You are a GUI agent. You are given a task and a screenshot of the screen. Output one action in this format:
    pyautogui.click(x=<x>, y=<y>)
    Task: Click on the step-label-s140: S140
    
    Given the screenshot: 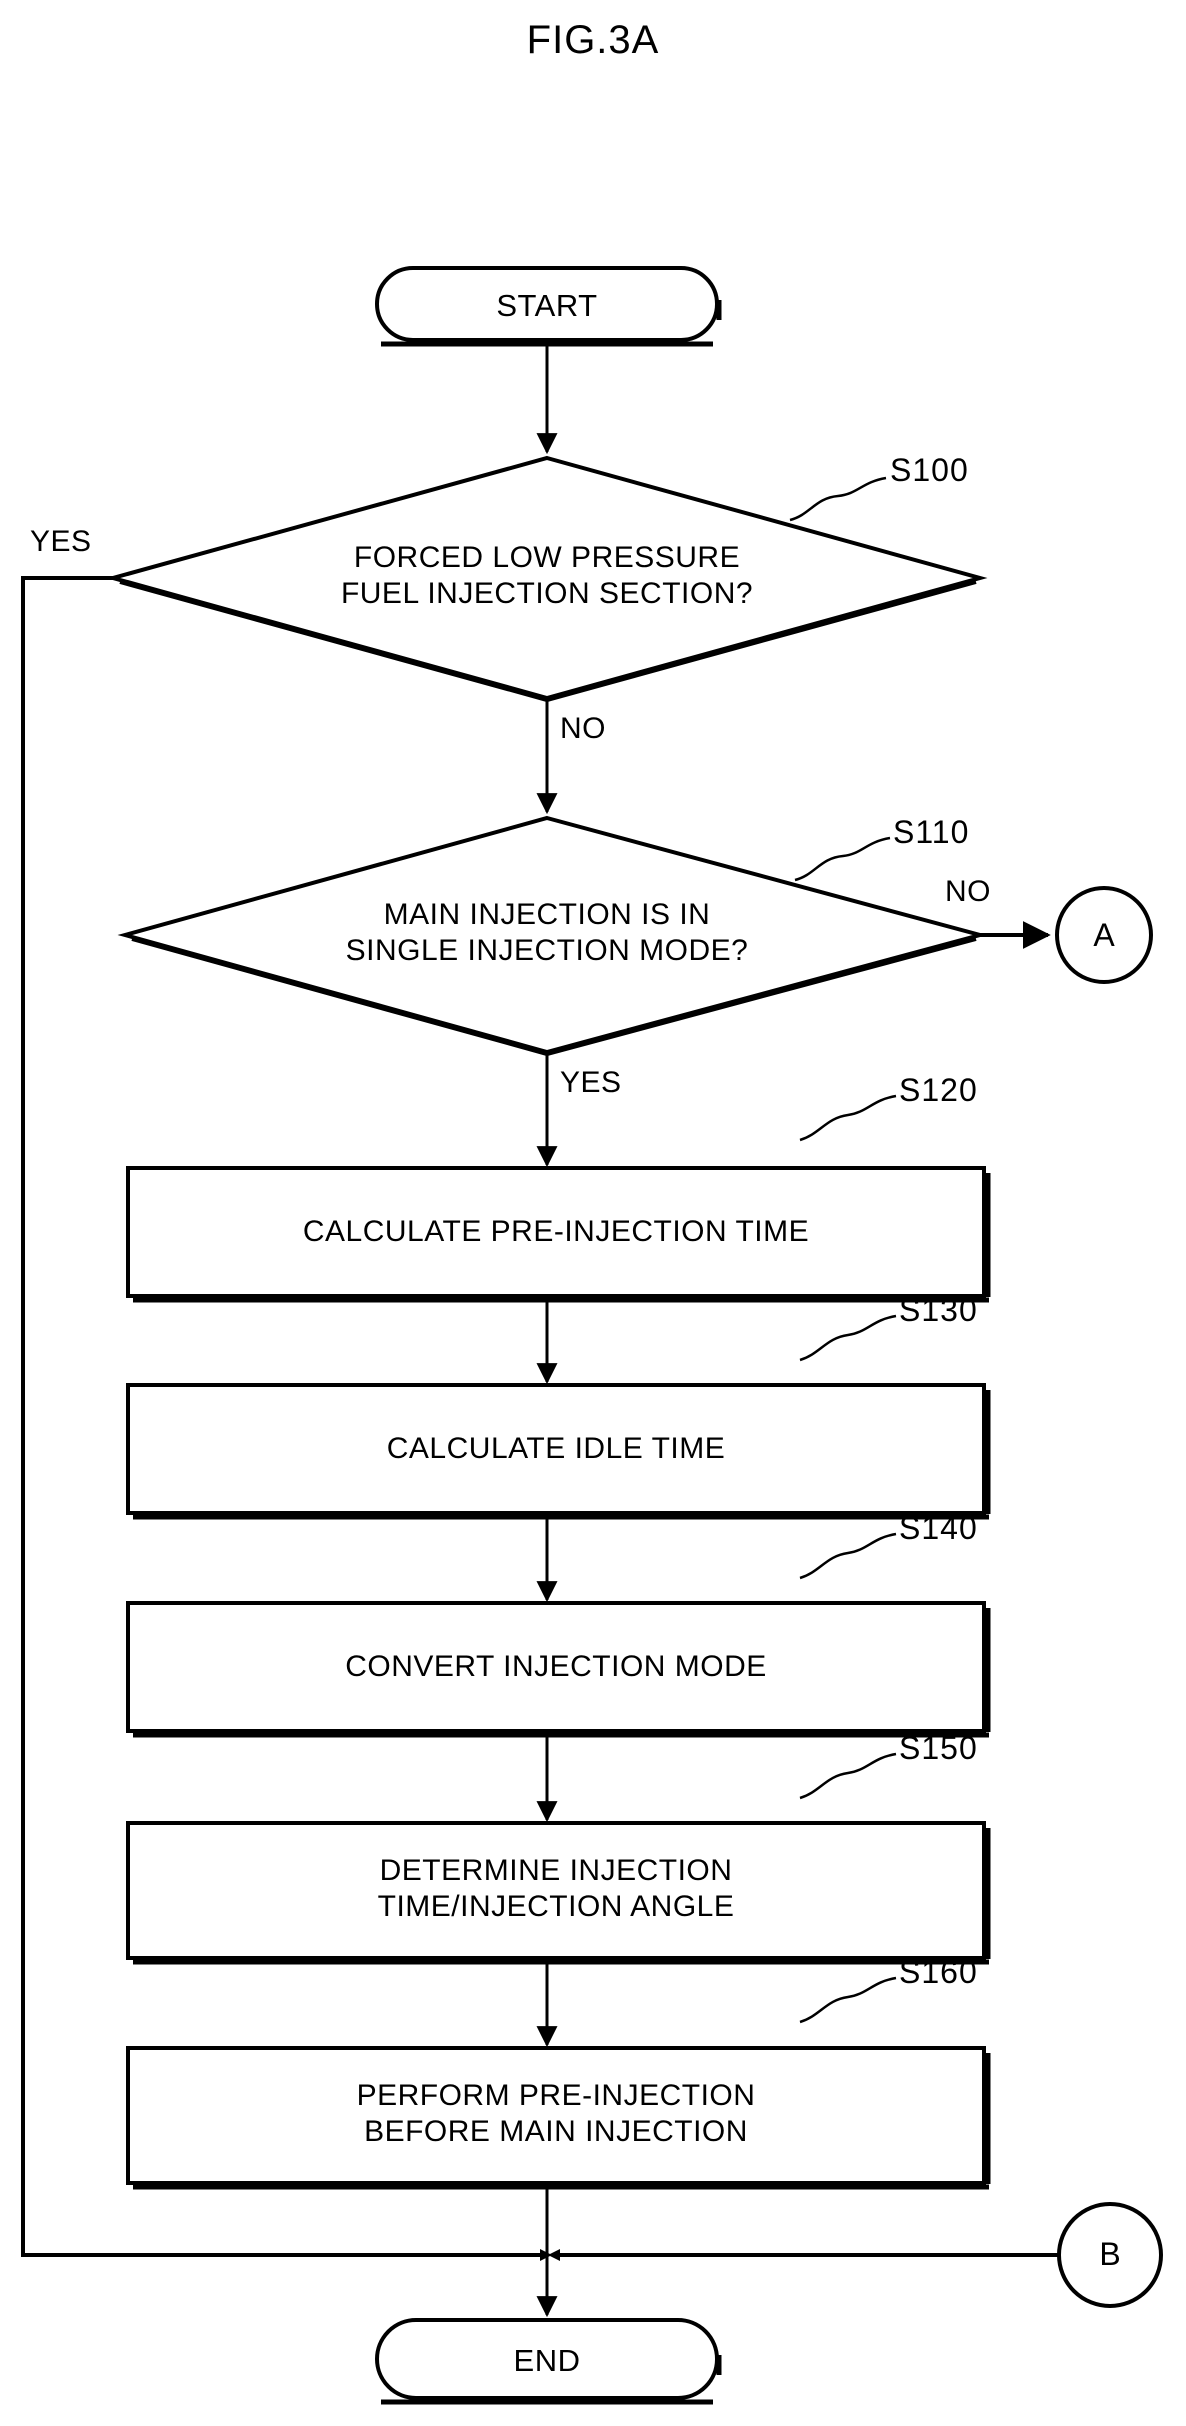 What is the action you would take?
    pyautogui.click(x=938, y=1528)
    